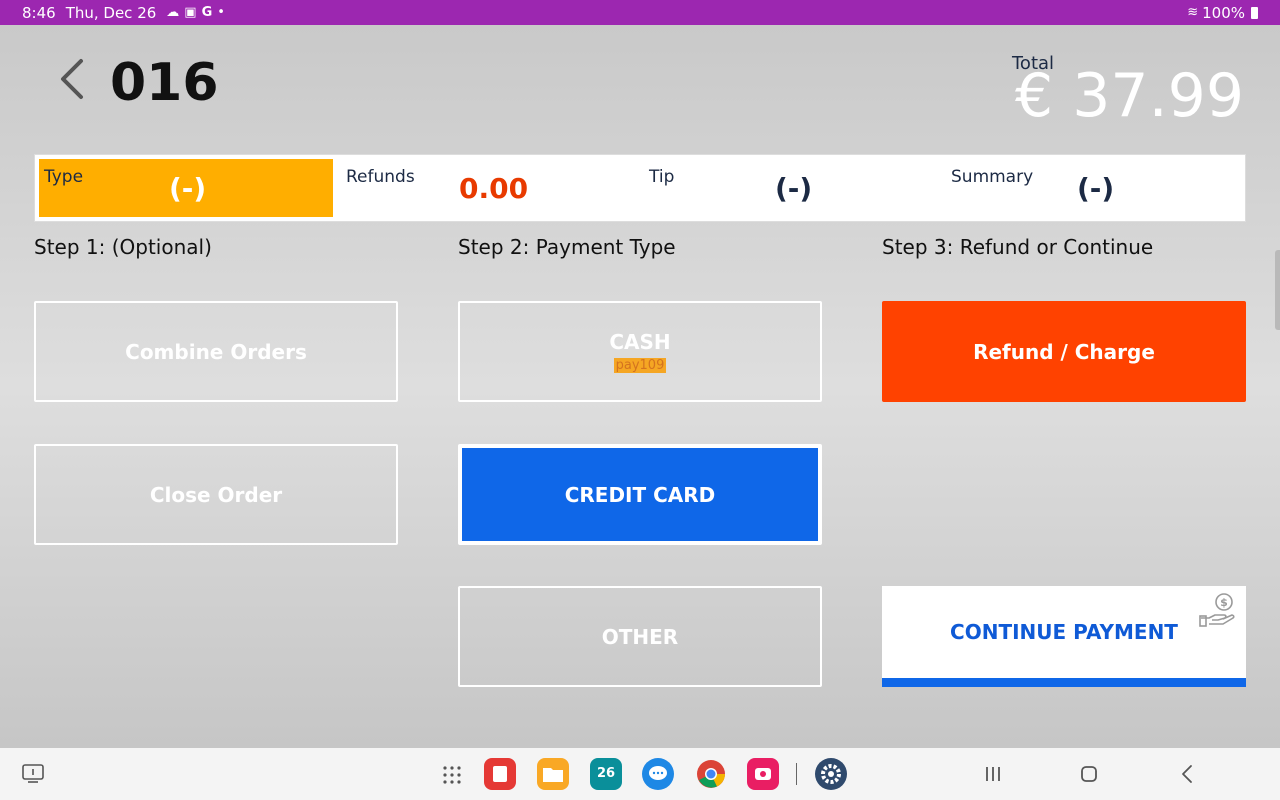 The height and width of the screenshot is (800, 1280). Describe the element at coordinates (380, 177) in the screenshot. I see `refunds-label: Refunds` at that location.